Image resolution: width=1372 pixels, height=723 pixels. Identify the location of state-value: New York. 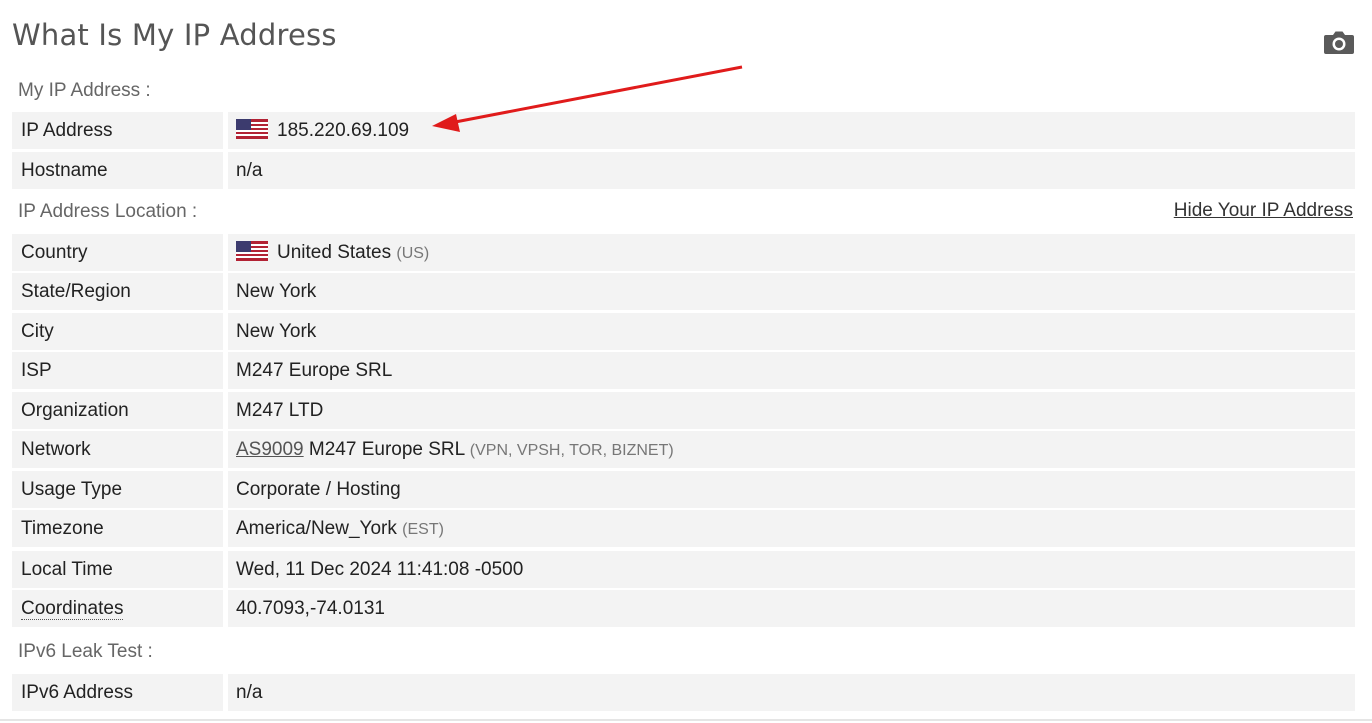
(791, 291).